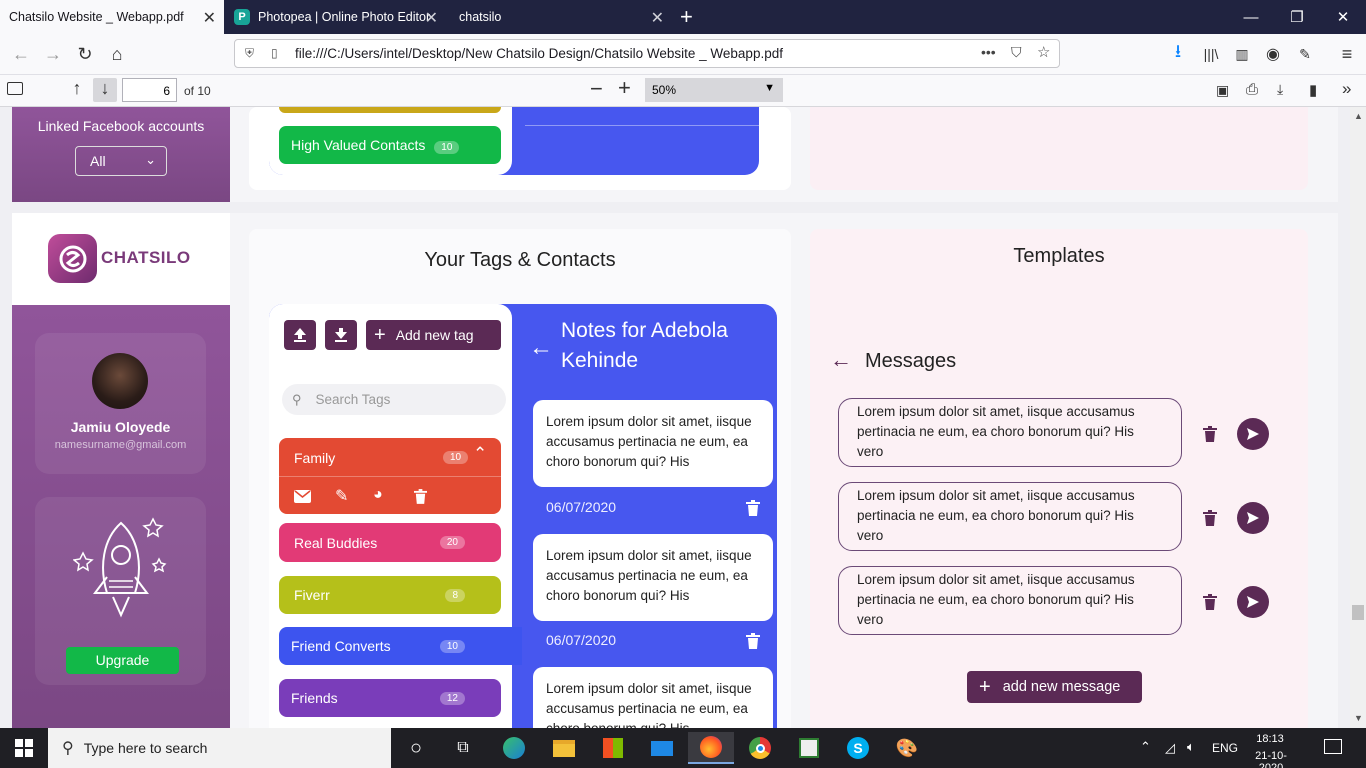  Describe the element at coordinates (1252, 89) in the screenshot. I see `print-icon: ⎙` at that location.